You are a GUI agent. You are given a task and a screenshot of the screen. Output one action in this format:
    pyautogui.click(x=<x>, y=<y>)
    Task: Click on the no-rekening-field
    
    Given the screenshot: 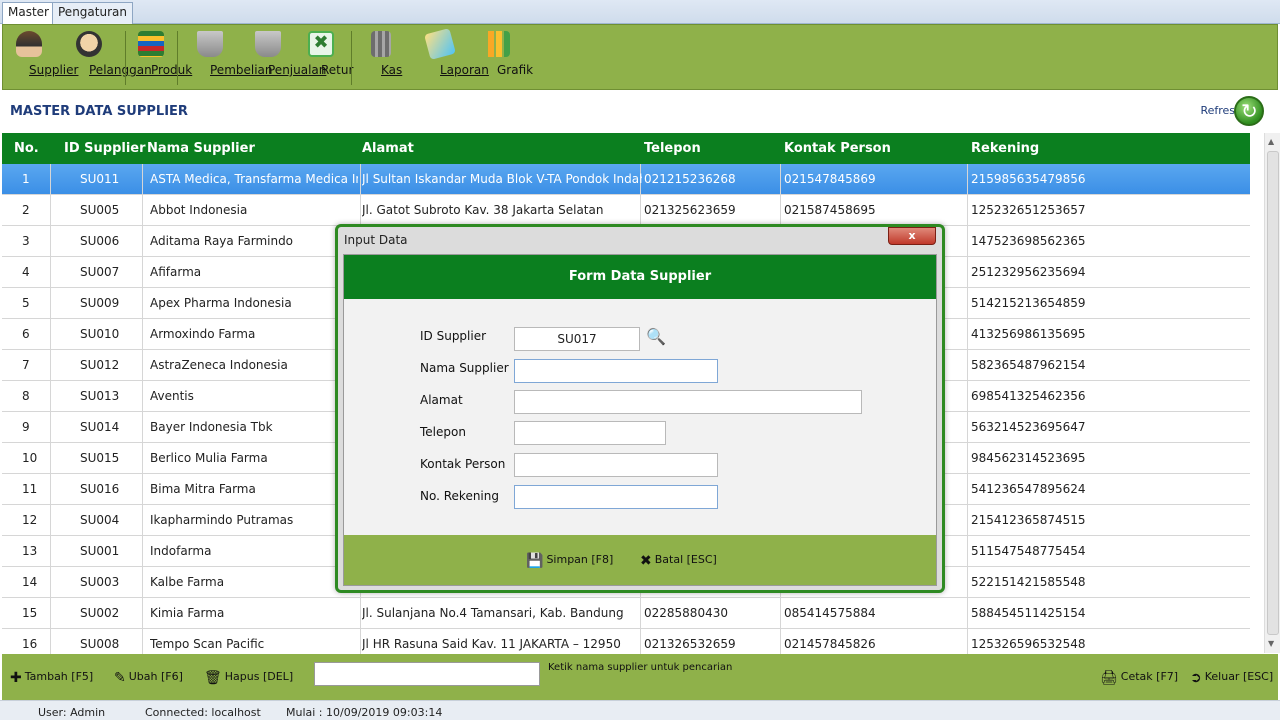 What is the action you would take?
    pyautogui.click(x=616, y=497)
    